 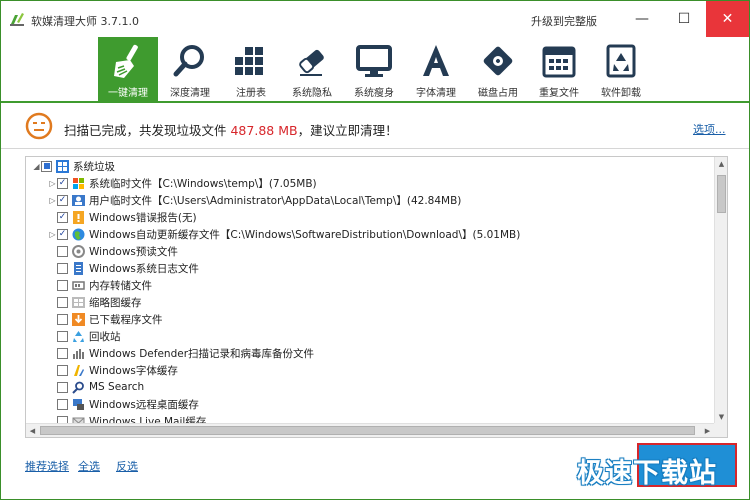 What do you see at coordinates (62, 166) in the screenshot?
I see `windows-logo-icon` at bounding box center [62, 166].